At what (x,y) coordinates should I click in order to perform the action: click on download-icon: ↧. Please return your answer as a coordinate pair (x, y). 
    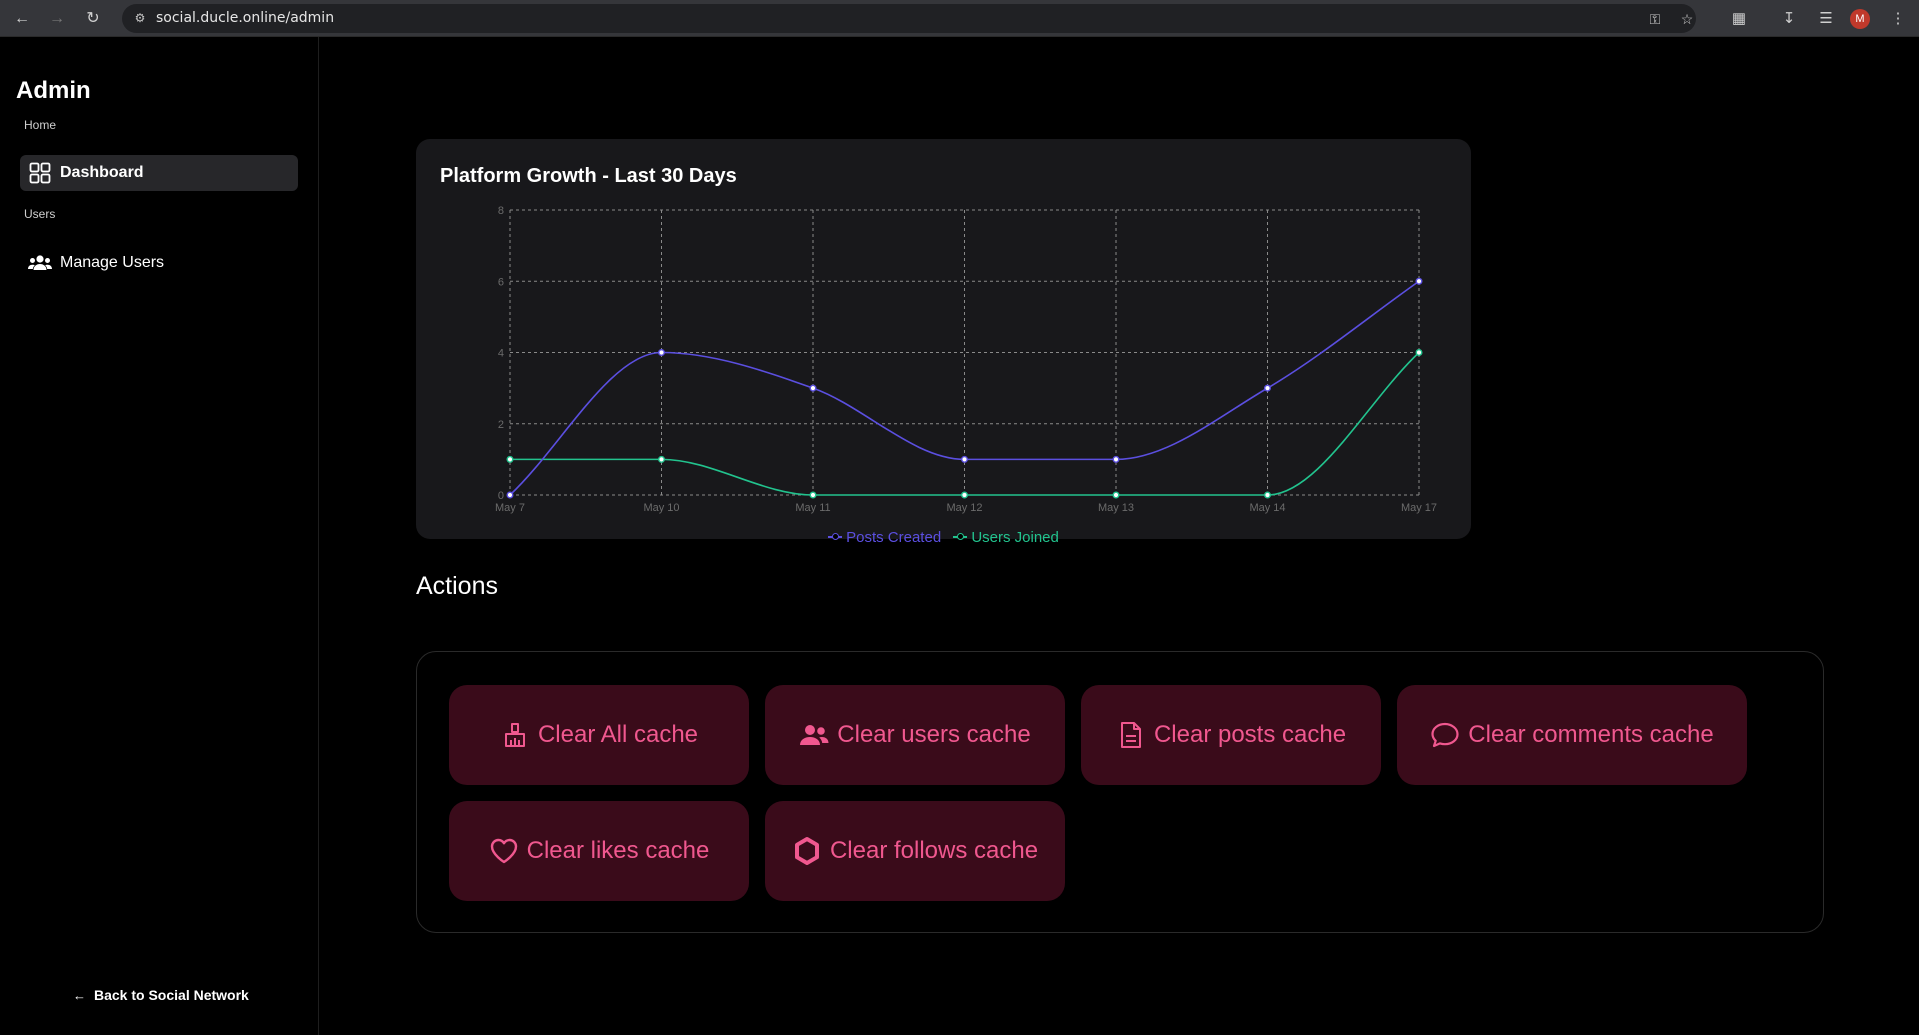
    Looking at the image, I should click on (1789, 19).